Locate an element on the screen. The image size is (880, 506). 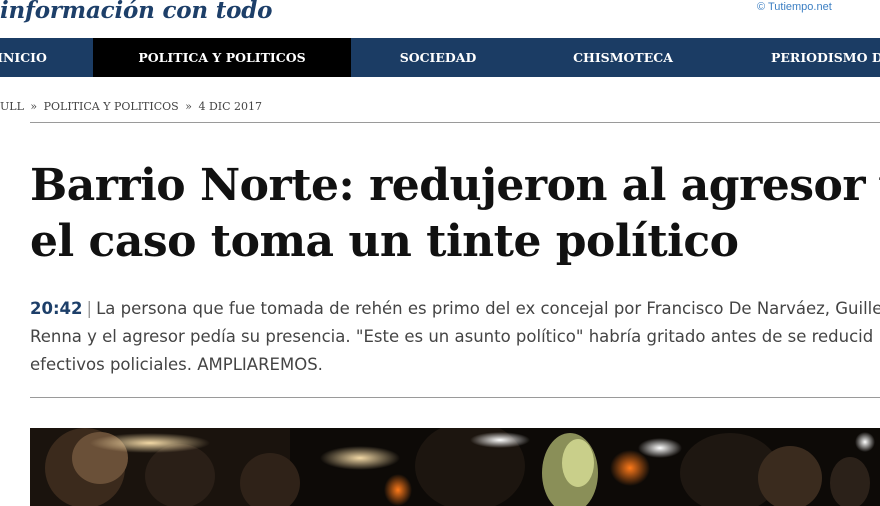
divider-bottom is located at coordinates (455, 397).